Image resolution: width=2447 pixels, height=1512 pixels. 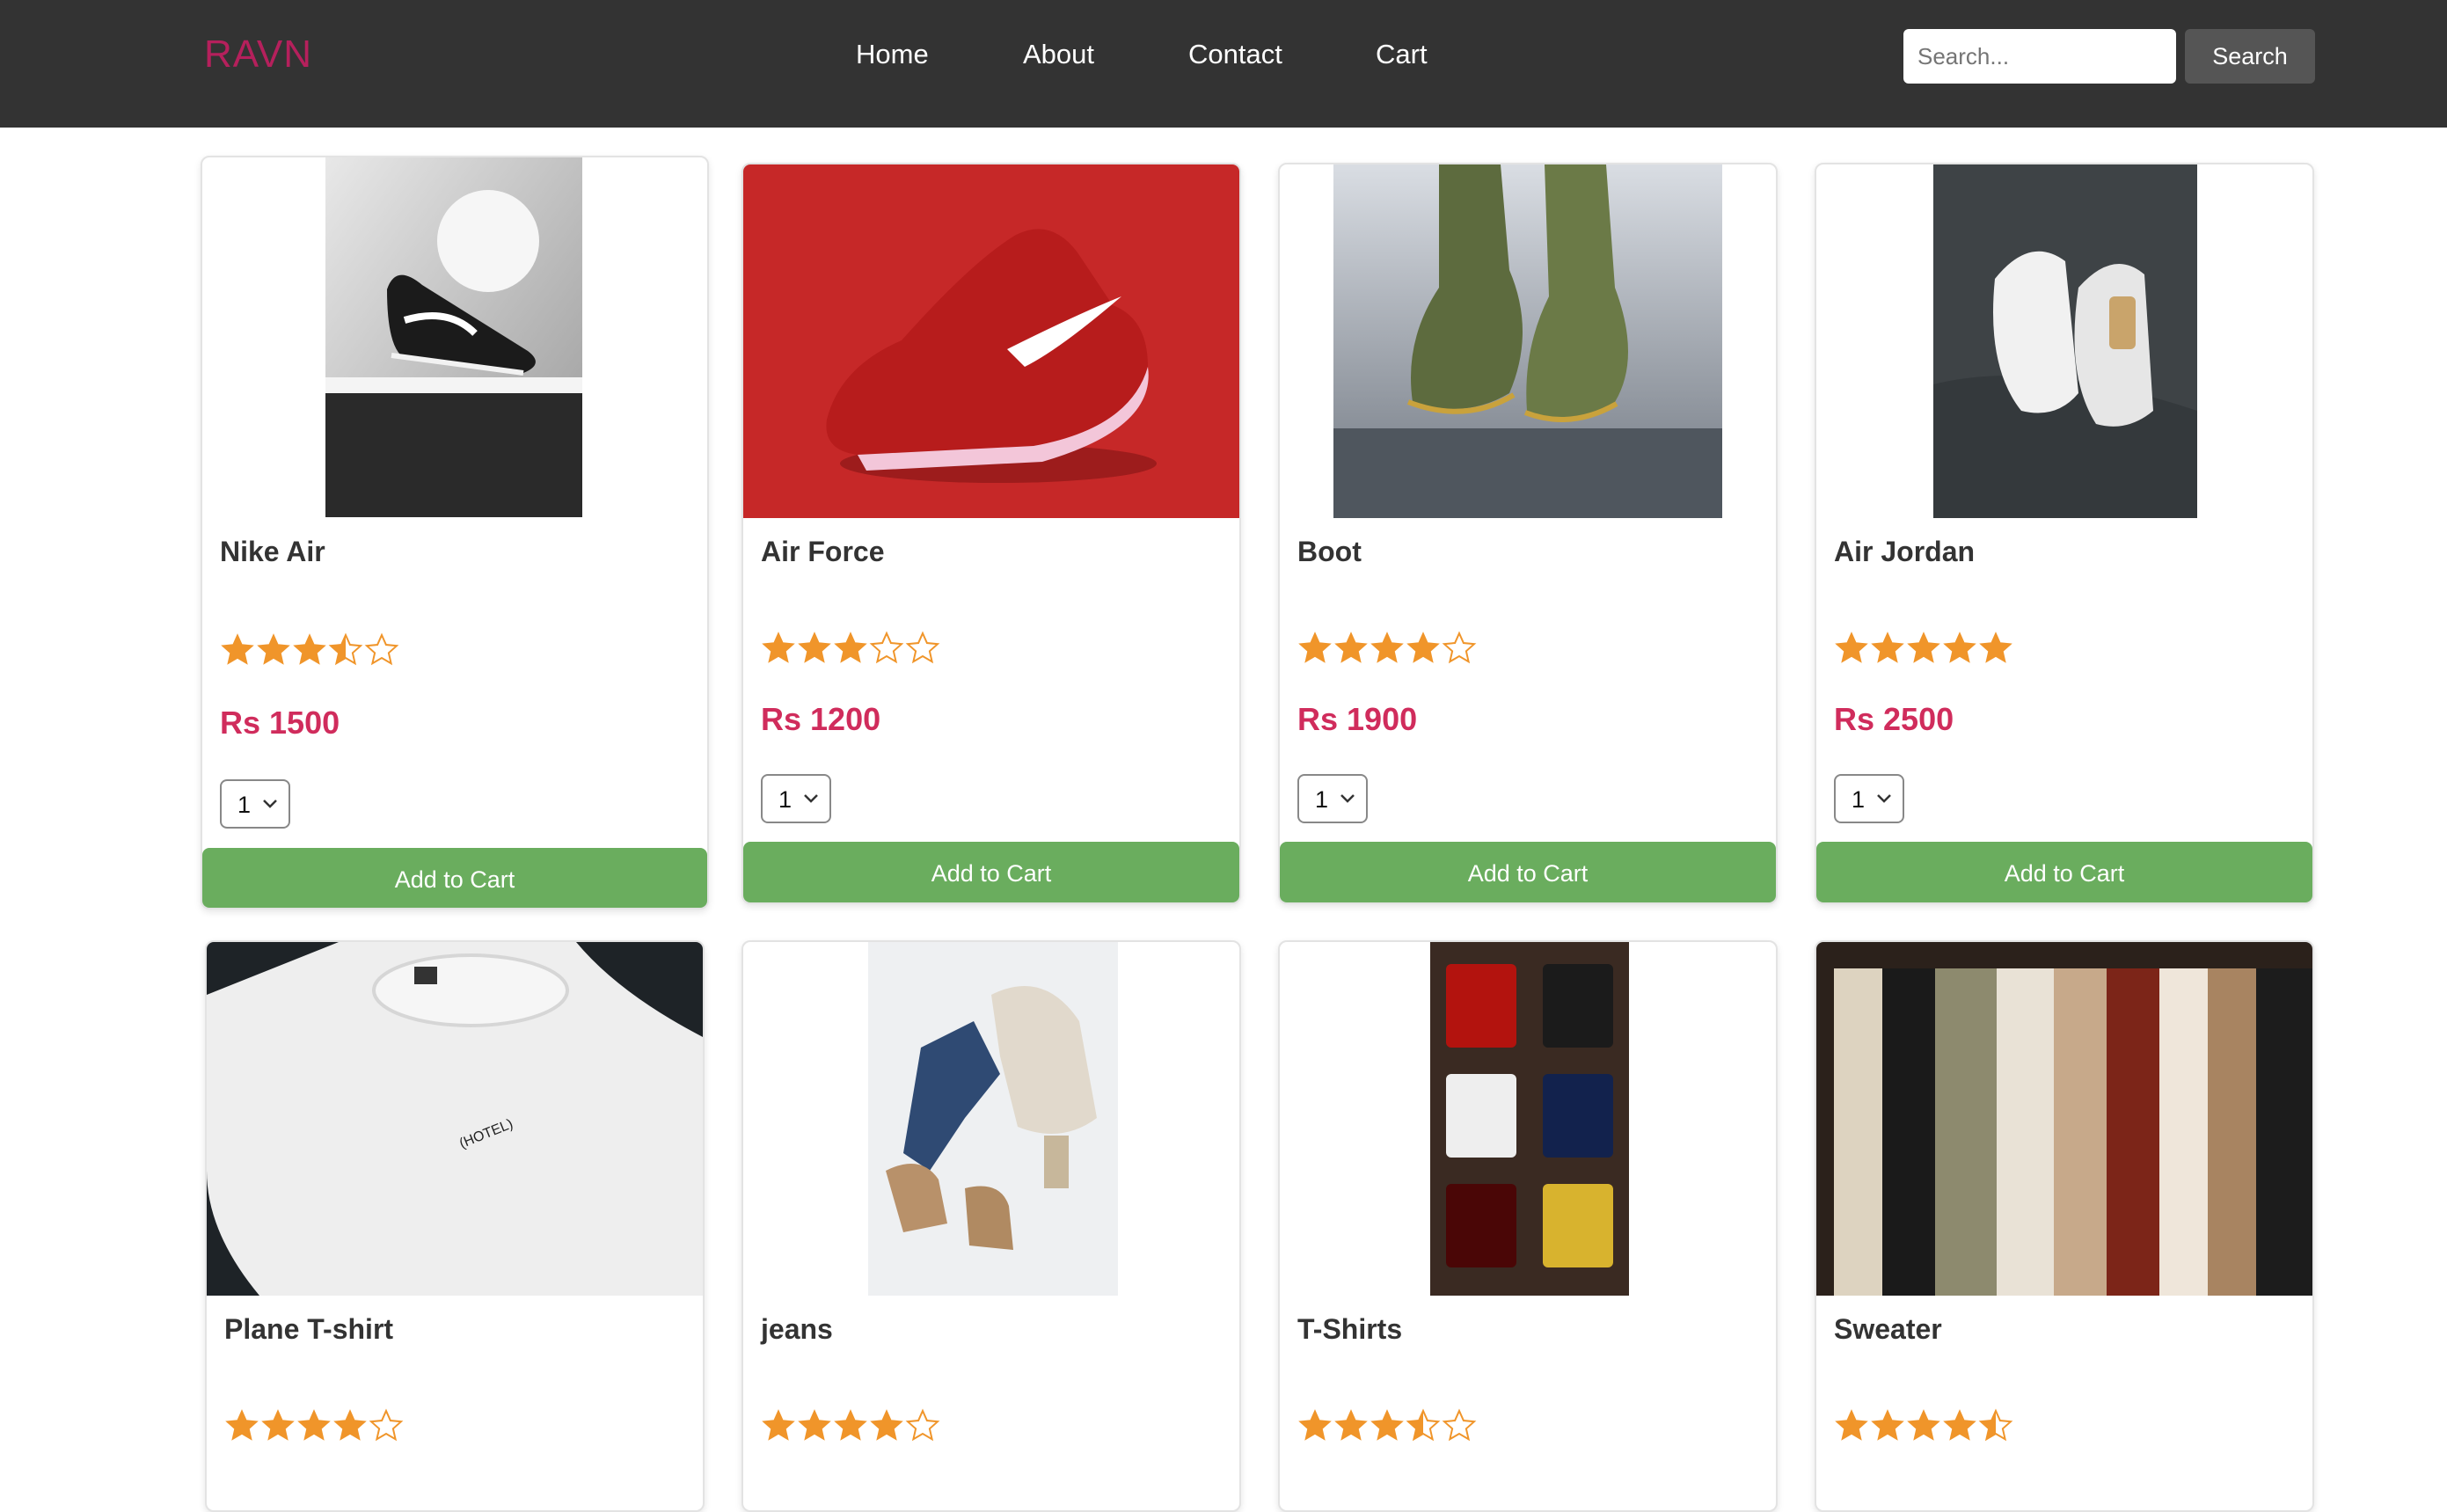 I want to click on product-card: jeans, so click(x=991, y=1226).